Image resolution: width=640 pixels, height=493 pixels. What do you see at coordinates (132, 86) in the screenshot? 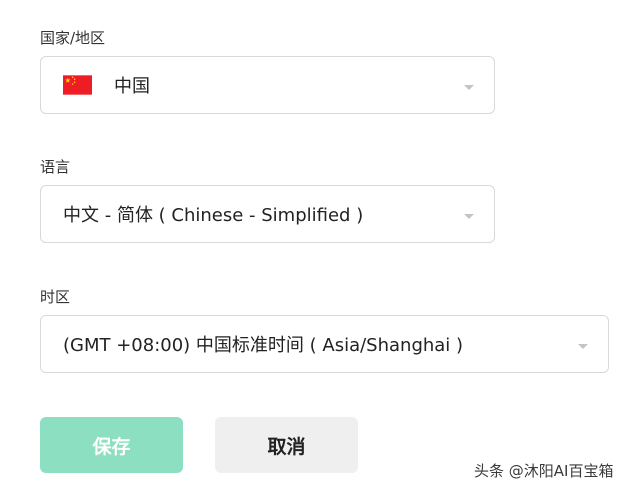
I see `country-value: 中国` at bounding box center [132, 86].